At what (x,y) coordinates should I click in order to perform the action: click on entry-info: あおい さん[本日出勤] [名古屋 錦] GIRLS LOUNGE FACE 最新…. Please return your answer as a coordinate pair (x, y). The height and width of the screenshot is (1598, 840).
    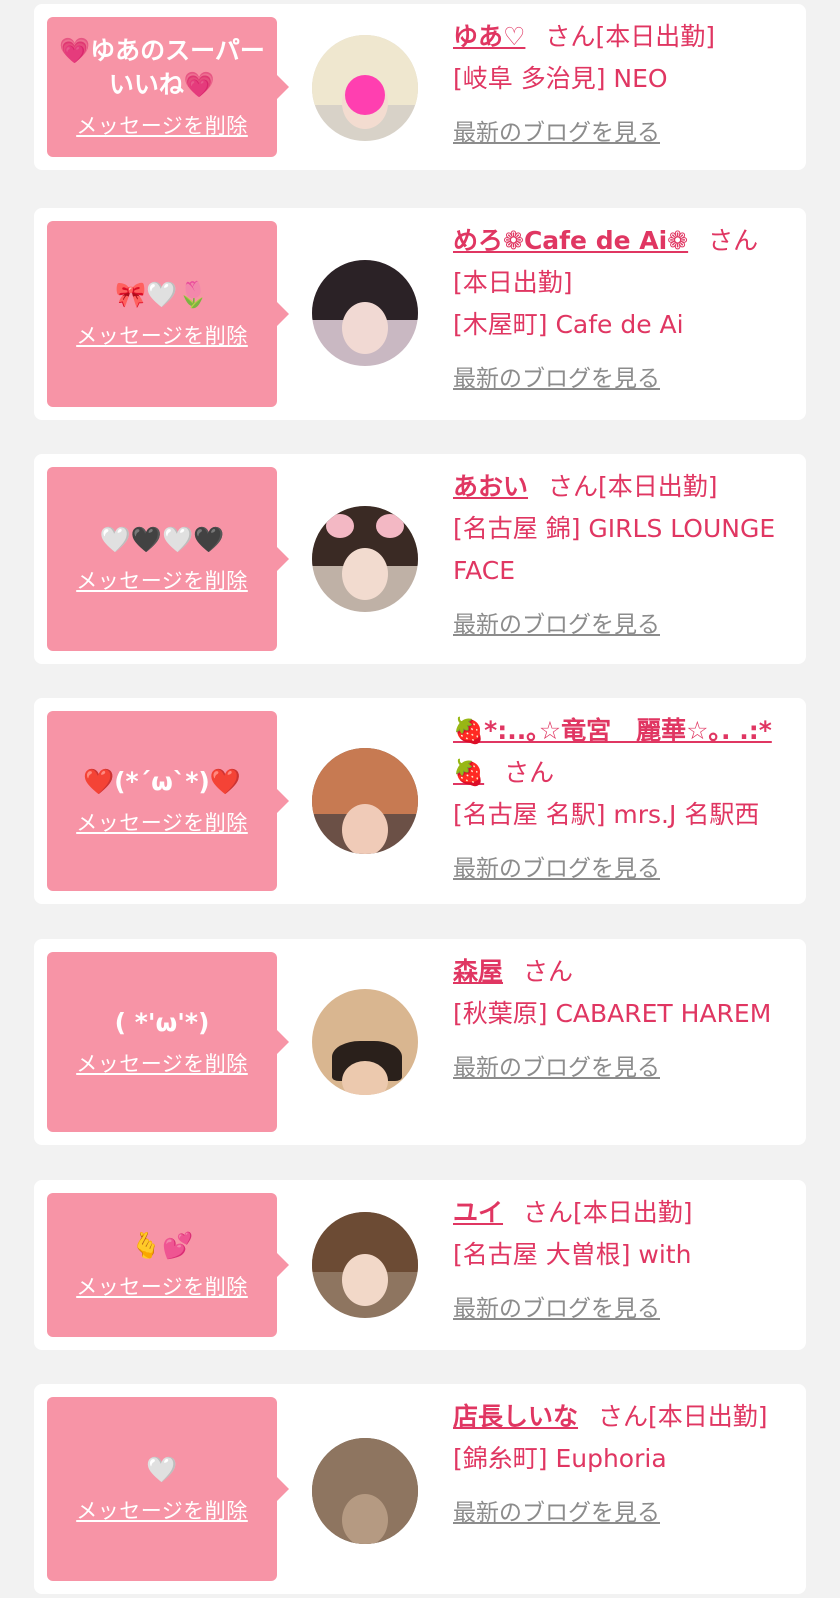
    Looking at the image, I should click on (622, 556).